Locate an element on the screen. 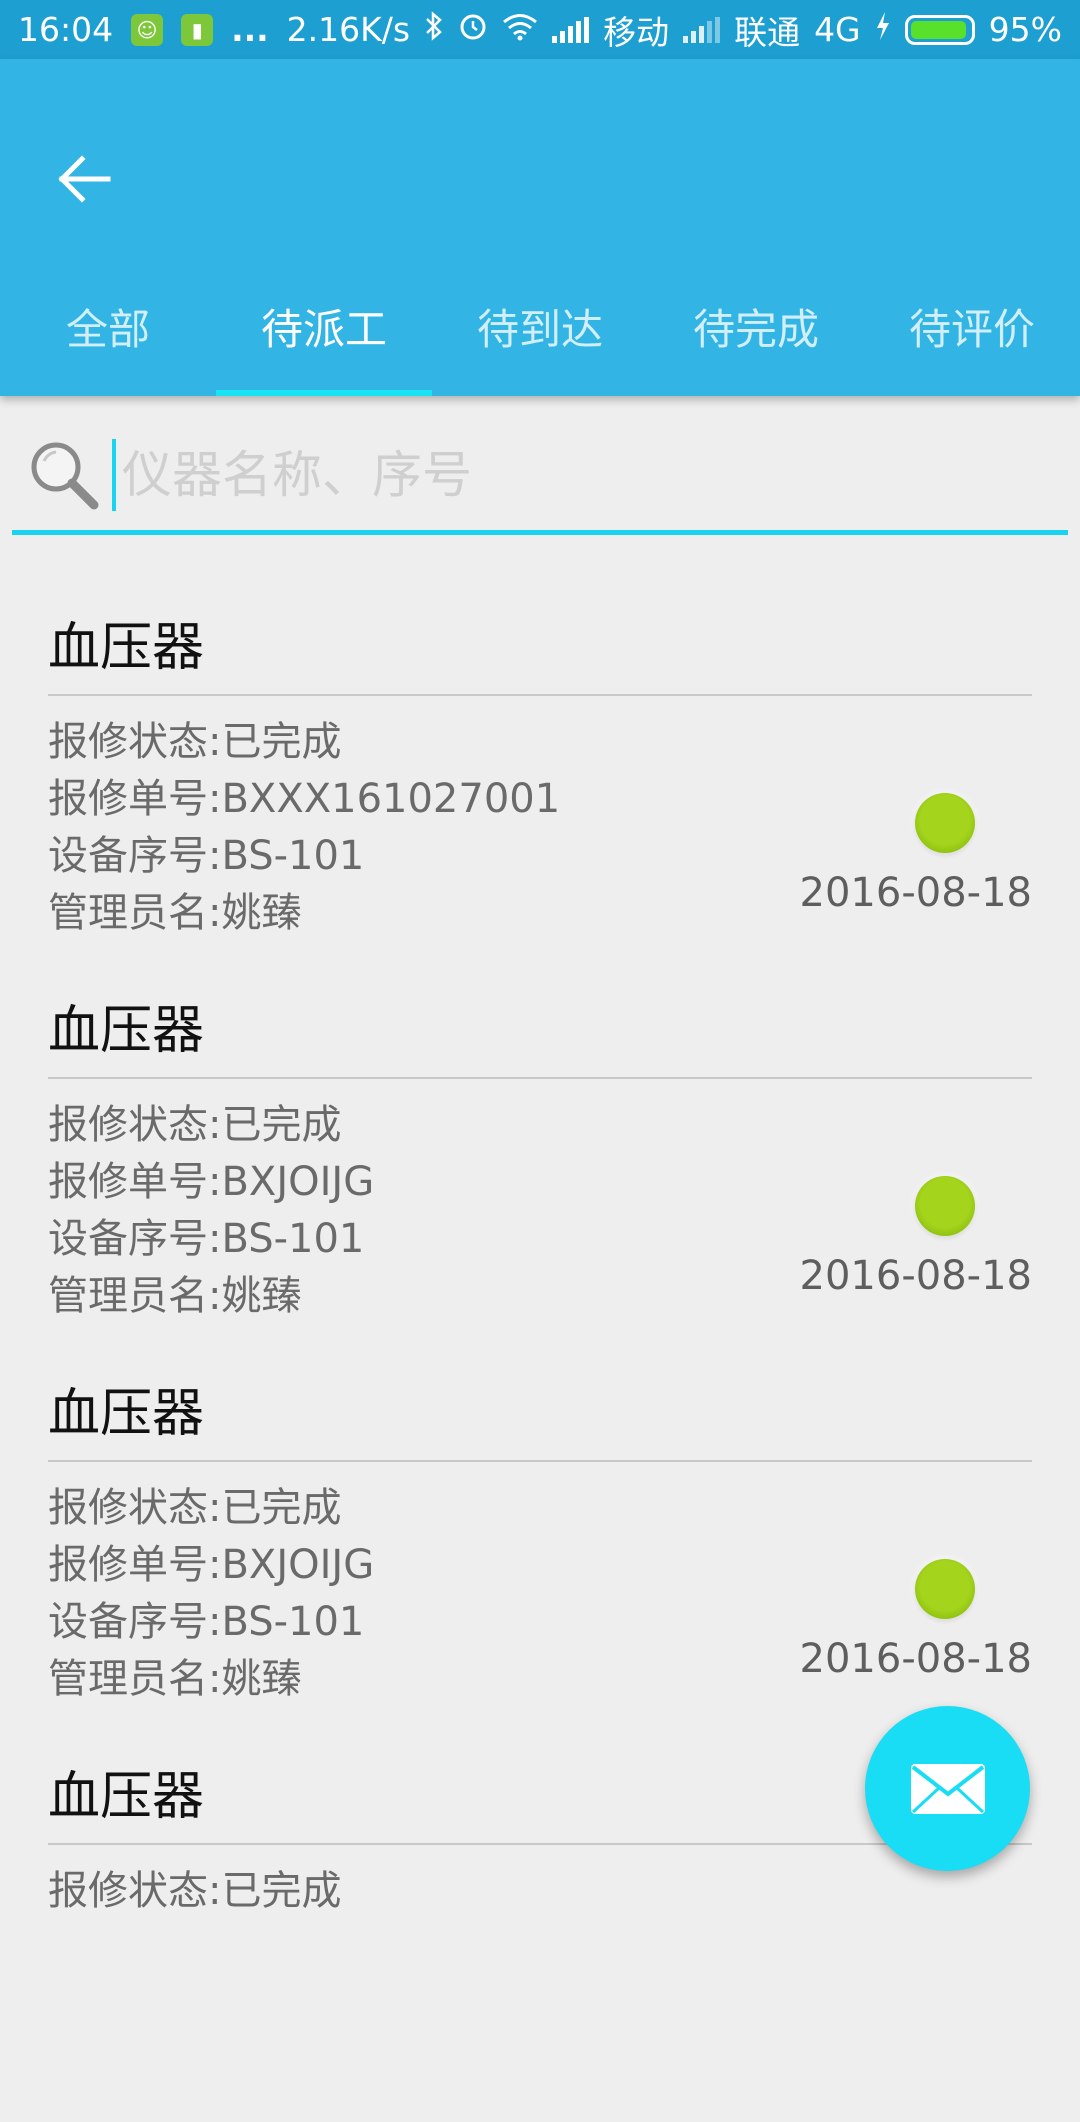 This screenshot has height=2122, width=1080. tab-bar: 全部 待派工 待到达 待完成 待评价 is located at coordinates (540, 331).